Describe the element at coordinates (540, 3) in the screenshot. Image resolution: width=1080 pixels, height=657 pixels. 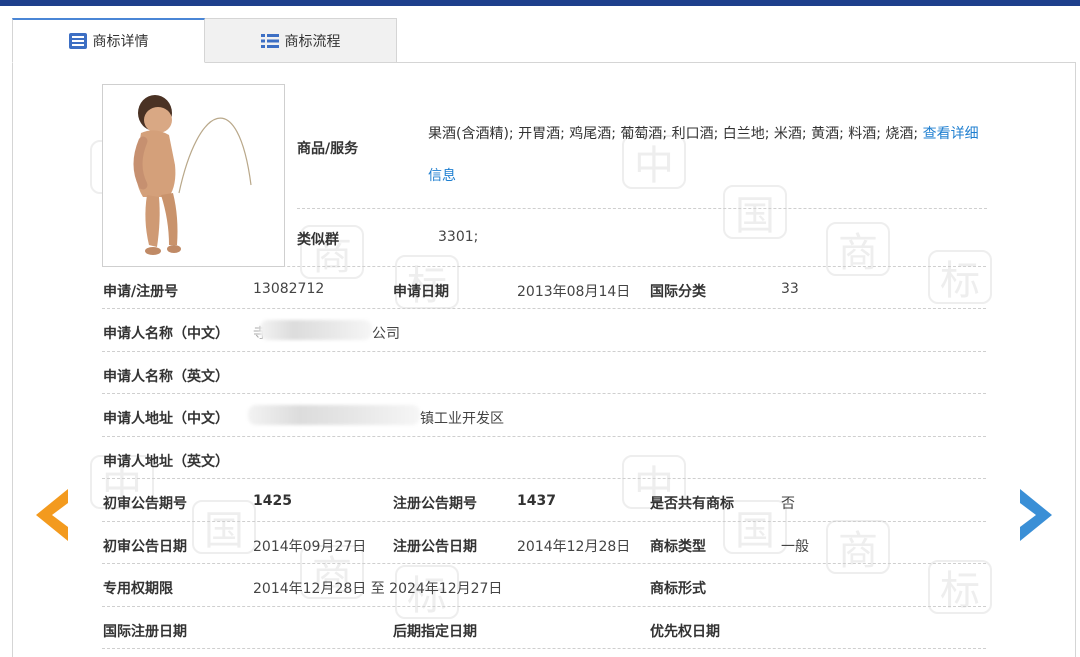
I see `top-header-bar` at that location.